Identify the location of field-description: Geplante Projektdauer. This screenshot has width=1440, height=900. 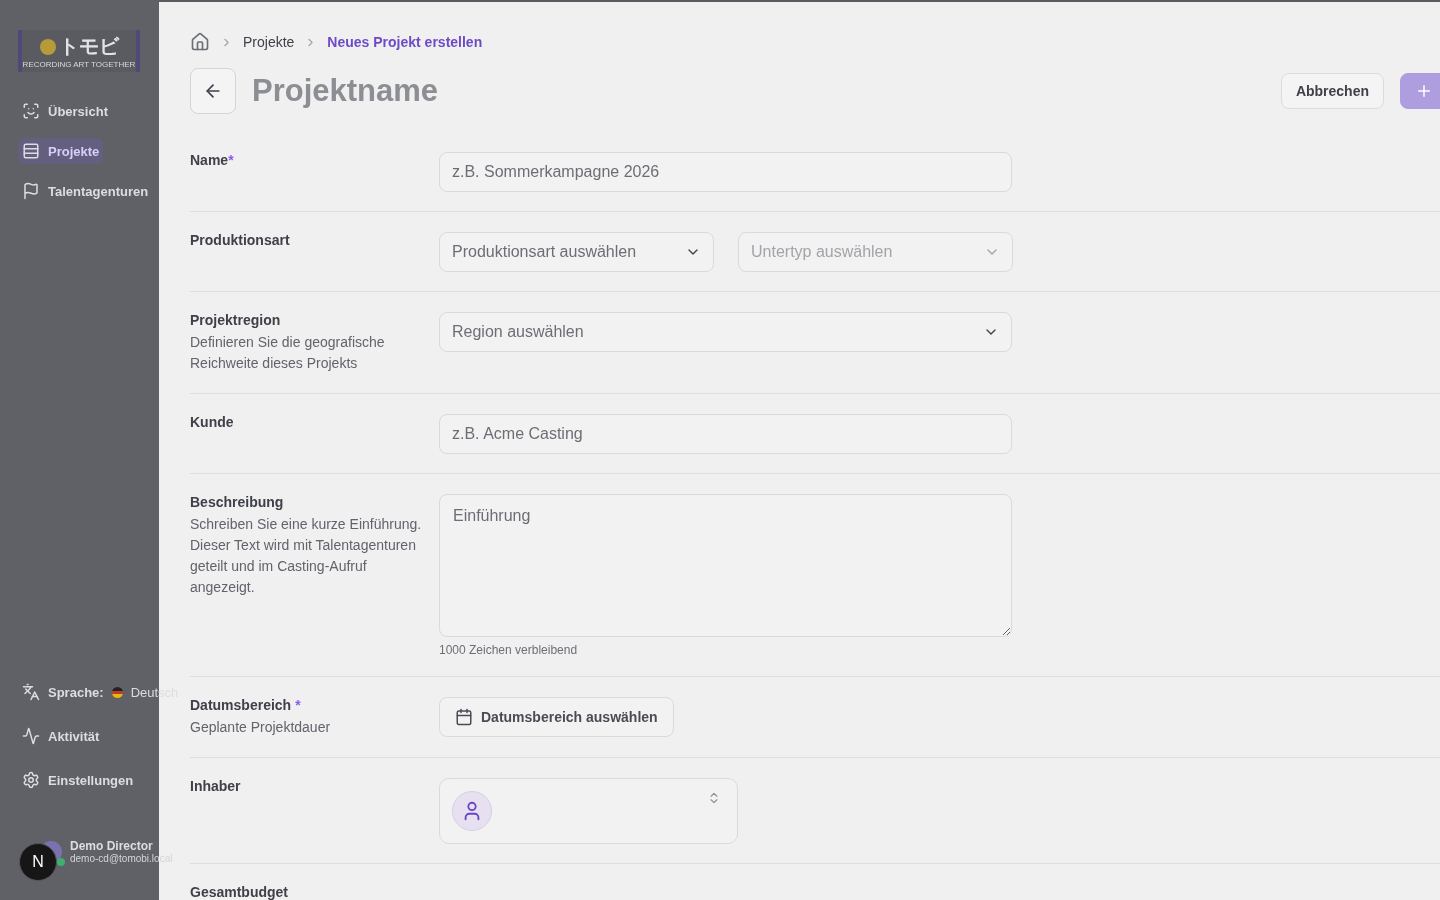
(261, 727).